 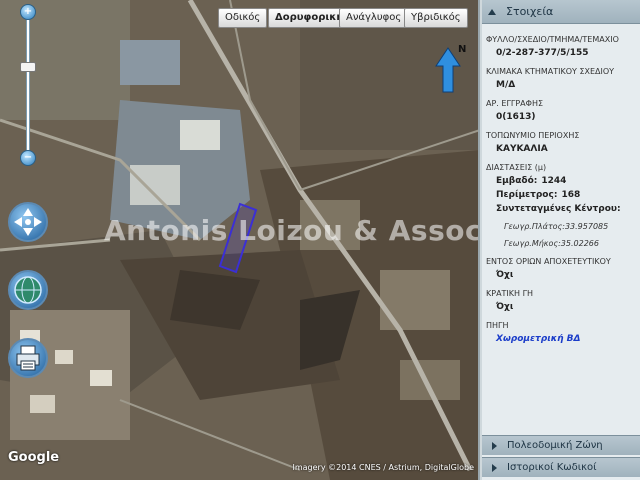 I want to click on pan-control-button, so click(x=28, y=222).